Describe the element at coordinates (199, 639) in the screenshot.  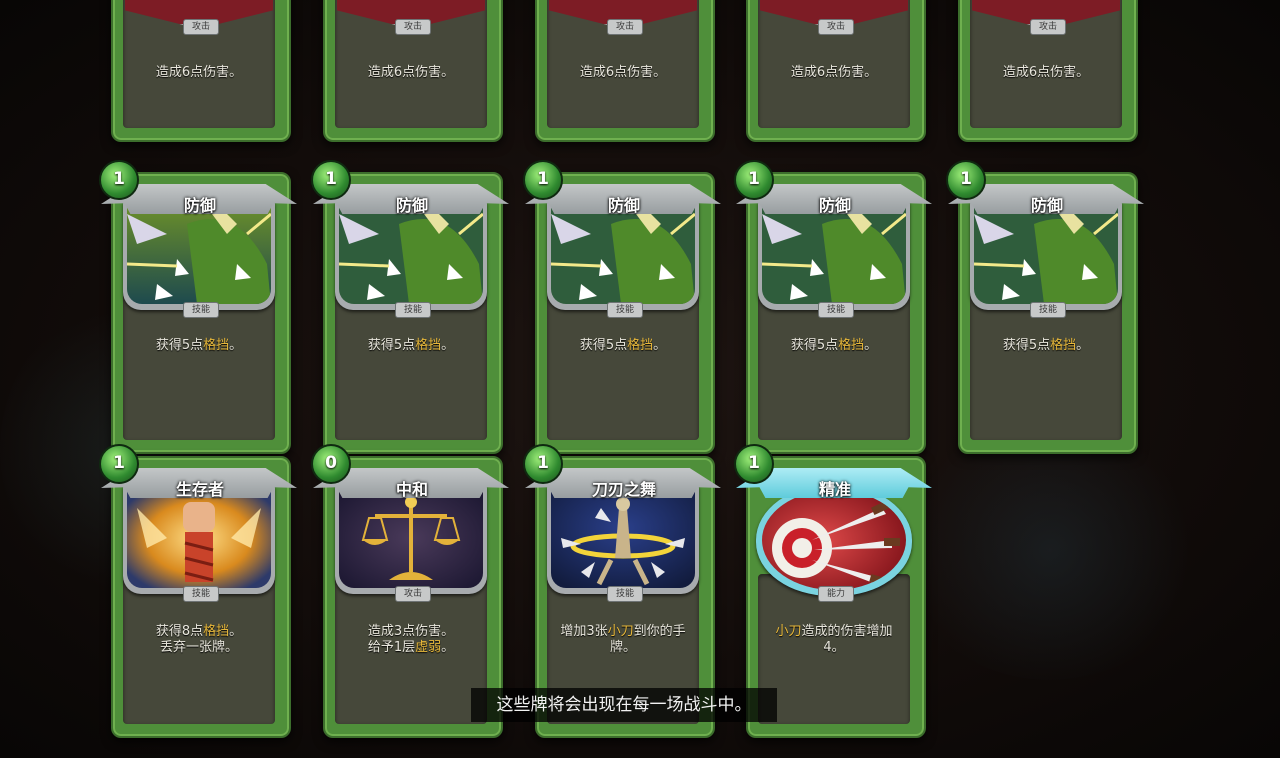
I see `card-description: 获得8点格挡。 丢弃一张牌。` at that location.